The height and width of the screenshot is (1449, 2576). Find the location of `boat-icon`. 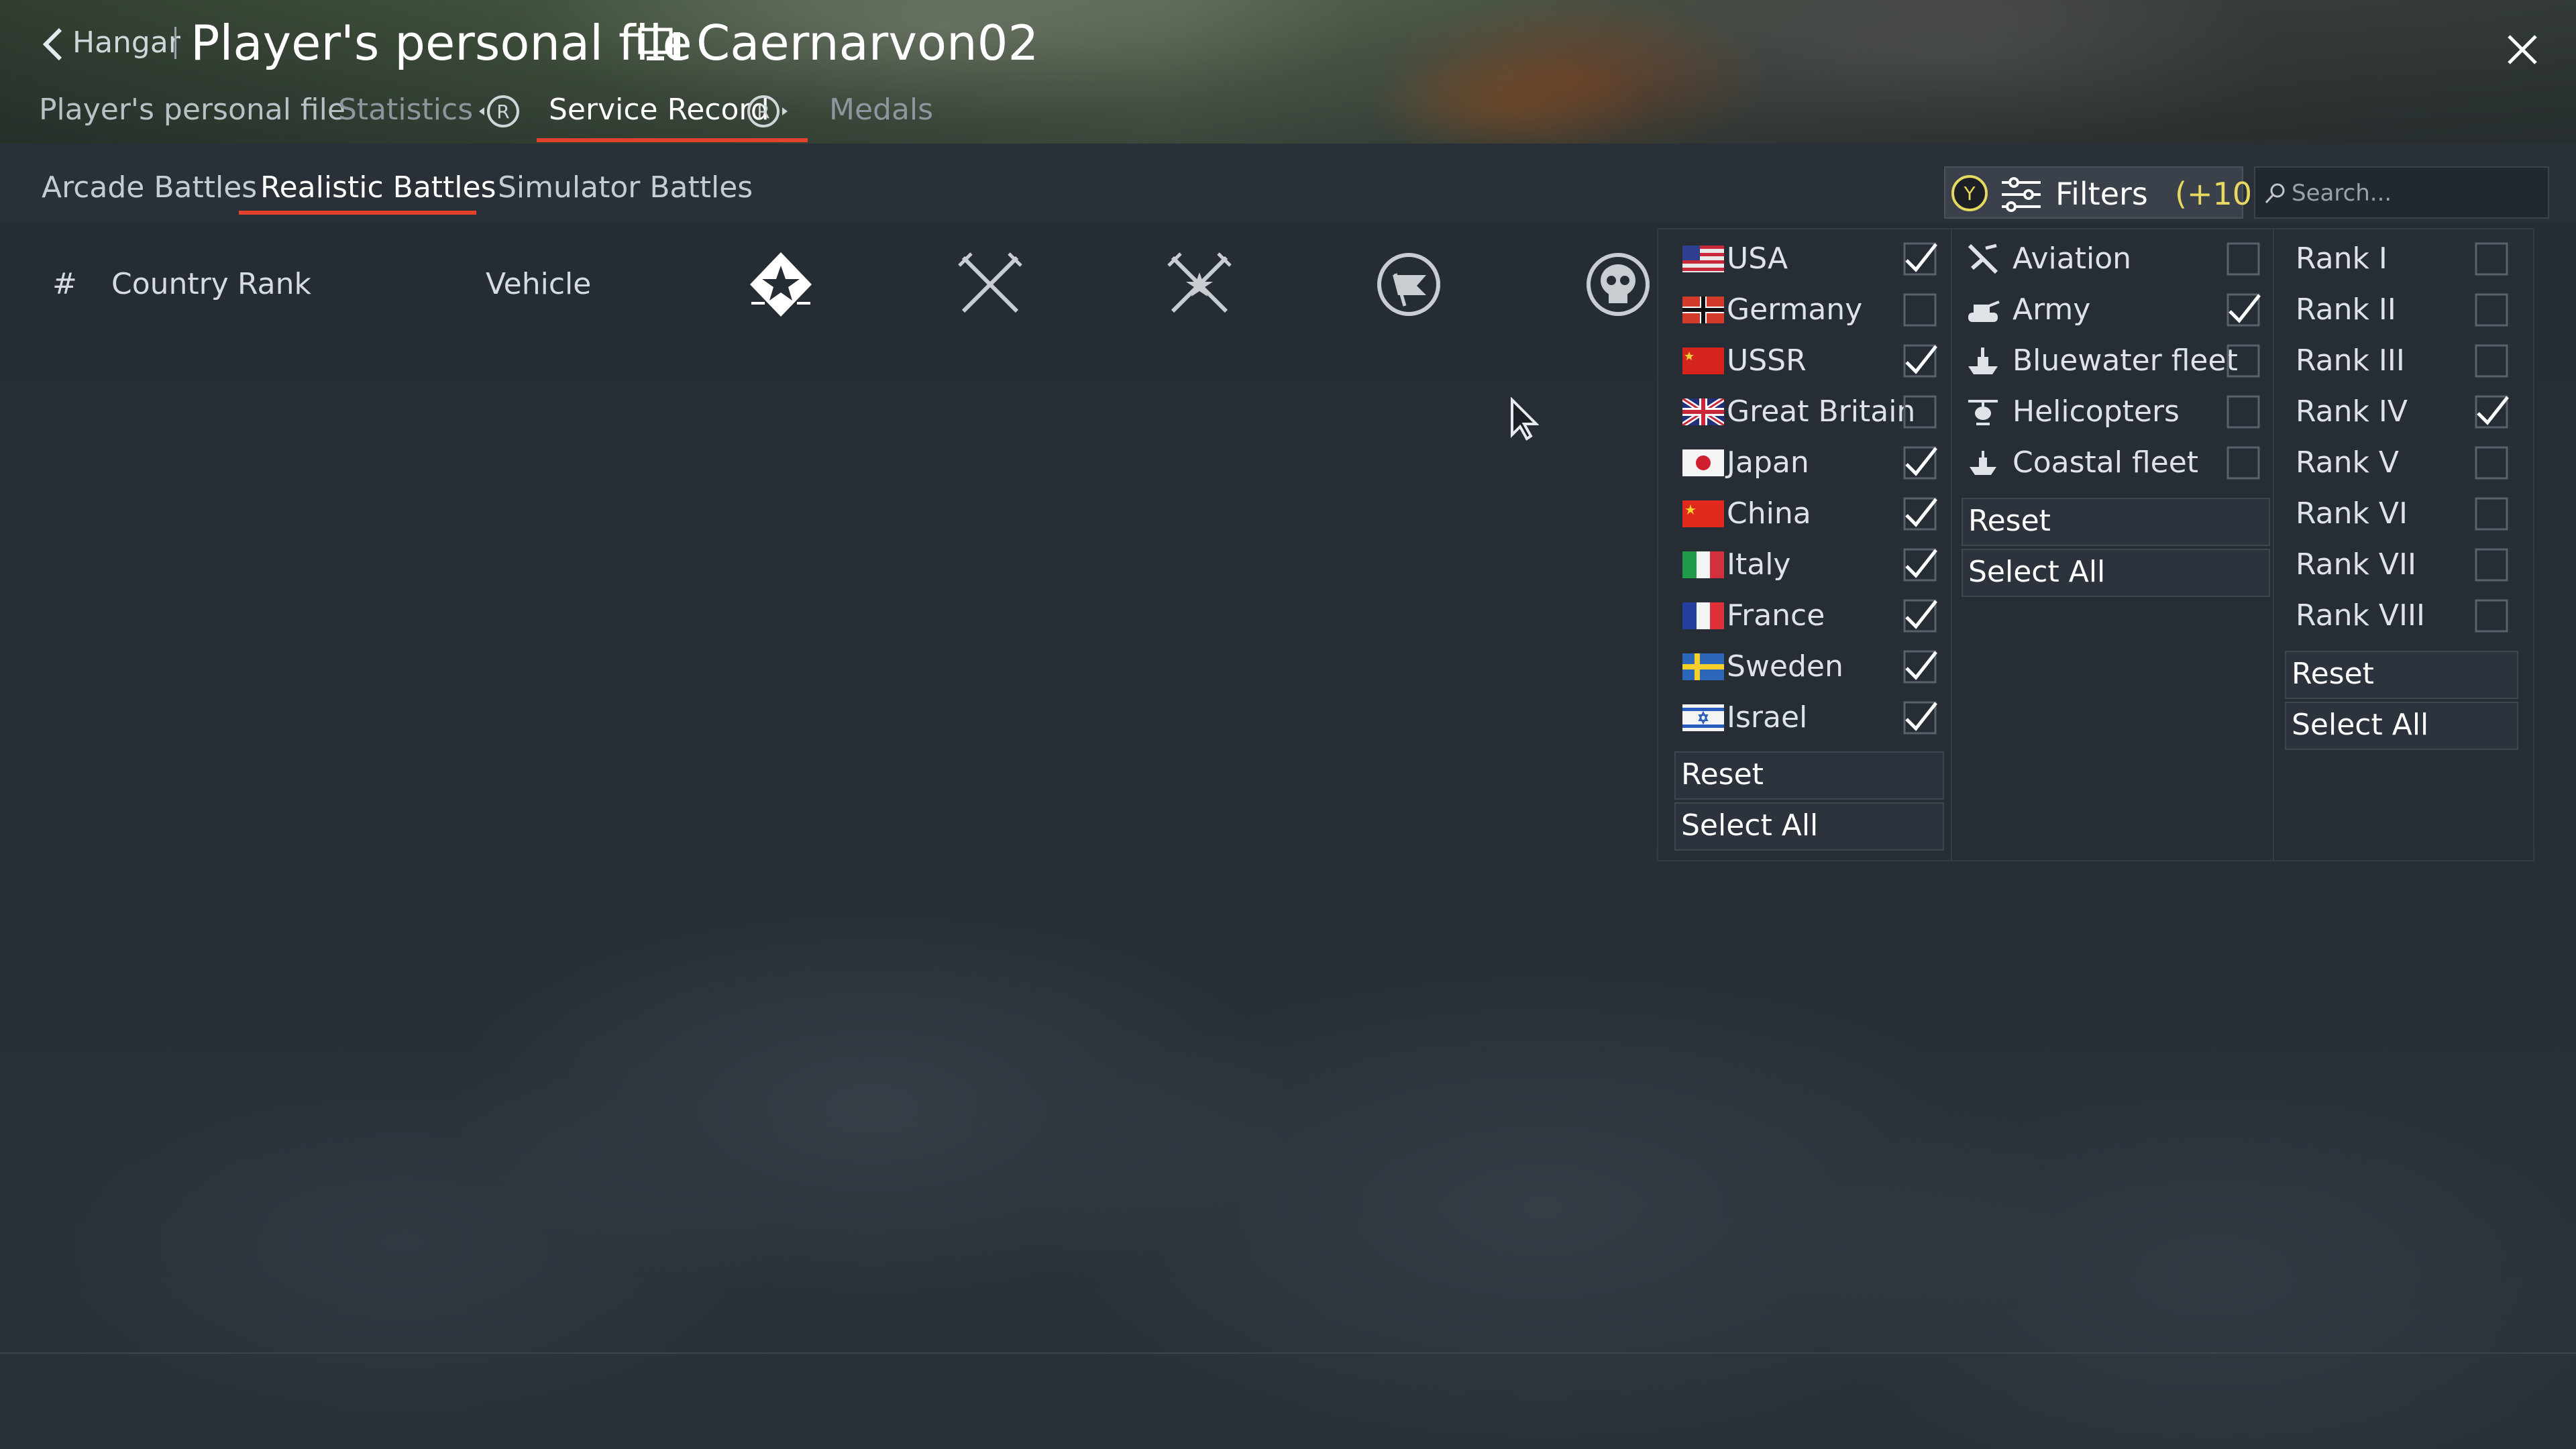

boat-icon is located at coordinates (1983, 463).